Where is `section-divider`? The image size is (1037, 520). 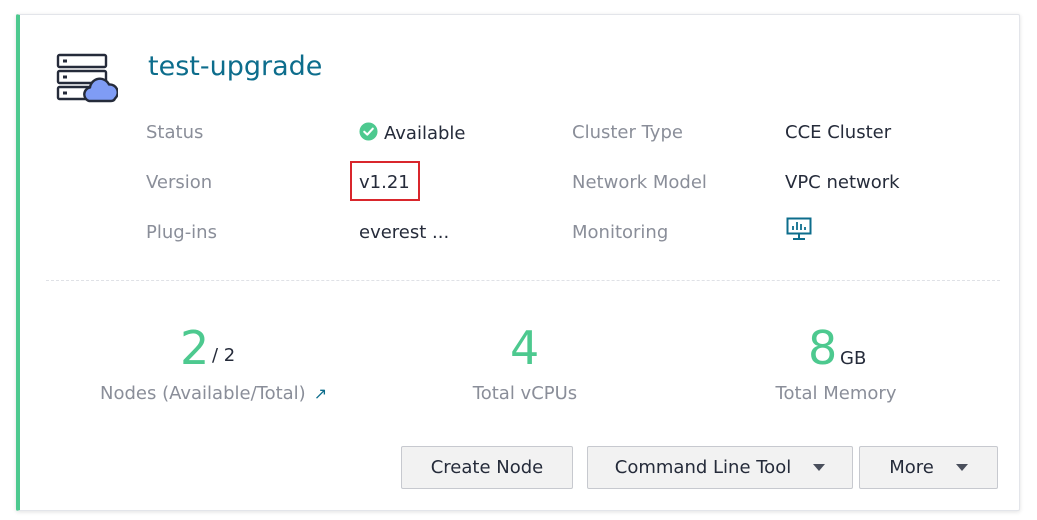 section-divider is located at coordinates (523, 280).